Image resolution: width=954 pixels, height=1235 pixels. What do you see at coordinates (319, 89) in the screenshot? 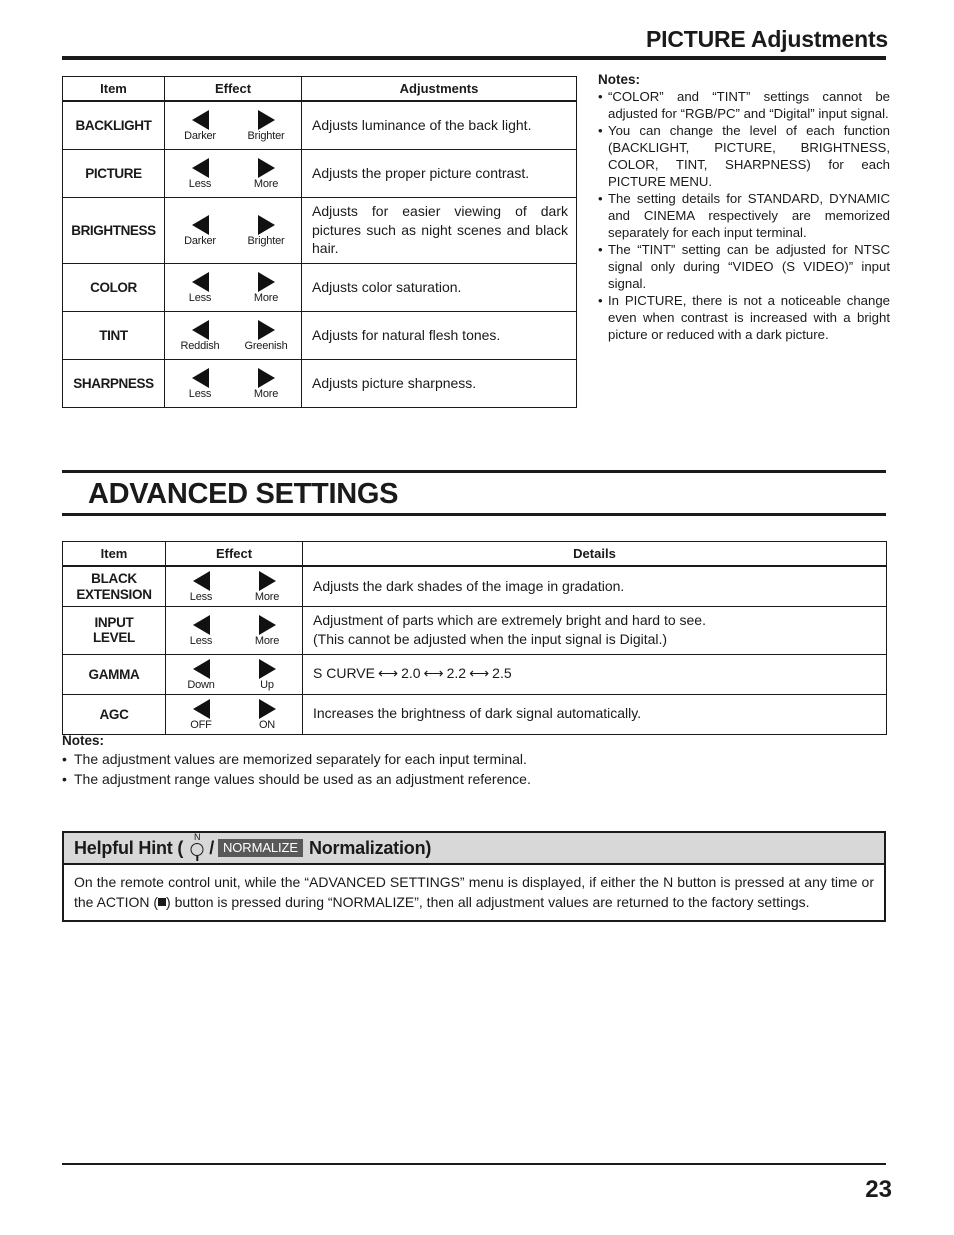
I see `table-header-row: Item Effect Adjustments` at bounding box center [319, 89].